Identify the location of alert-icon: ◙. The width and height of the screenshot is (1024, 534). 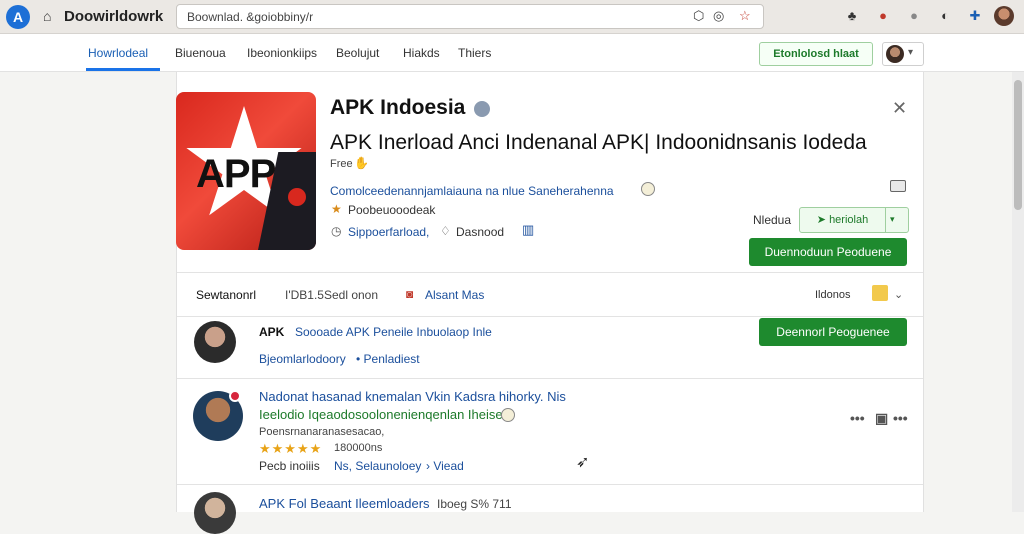
(410, 294).